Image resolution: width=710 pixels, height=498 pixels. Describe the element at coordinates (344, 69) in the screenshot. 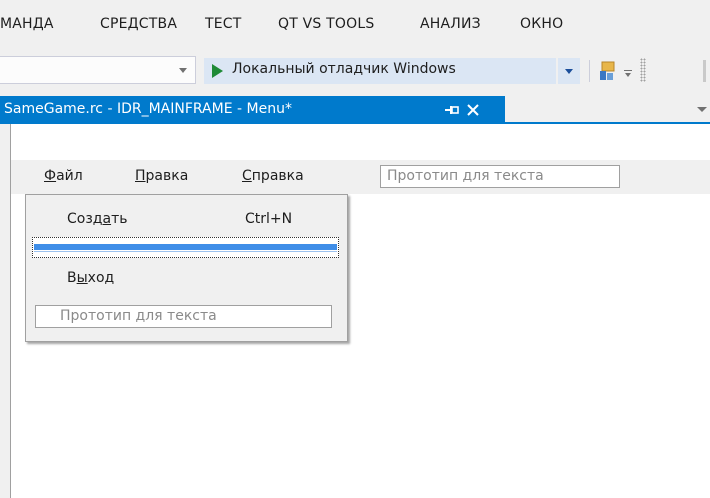

I see `debugger-label: Локальный отладчик Windows` at that location.